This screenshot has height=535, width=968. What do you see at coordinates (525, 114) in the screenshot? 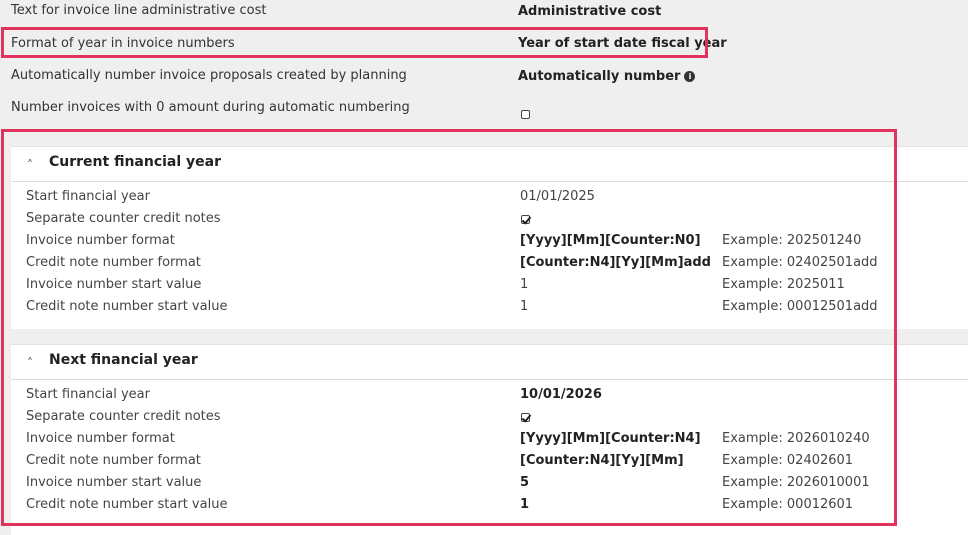
I see `zero-amount-checkbox` at bounding box center [525, 114].